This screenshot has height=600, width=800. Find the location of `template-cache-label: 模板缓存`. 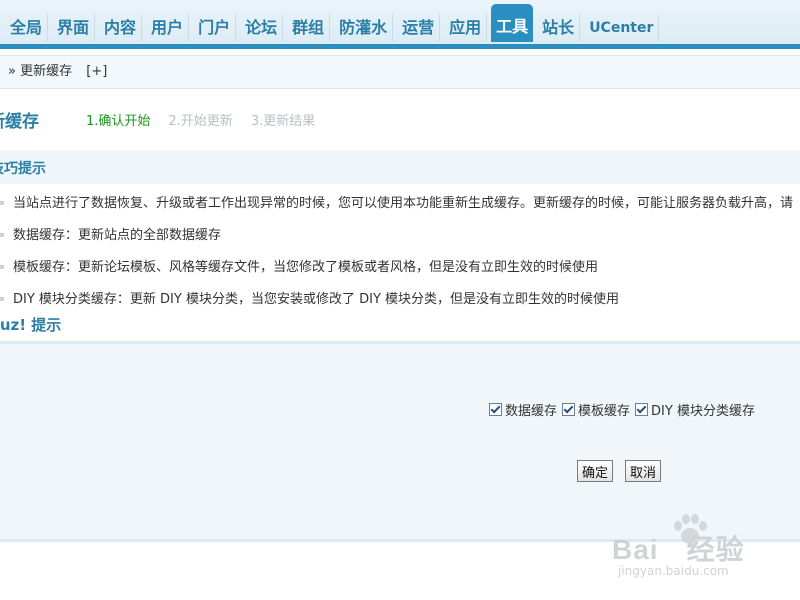

template-cache-label: 模板缓存 is located at coordinates (604, 411).